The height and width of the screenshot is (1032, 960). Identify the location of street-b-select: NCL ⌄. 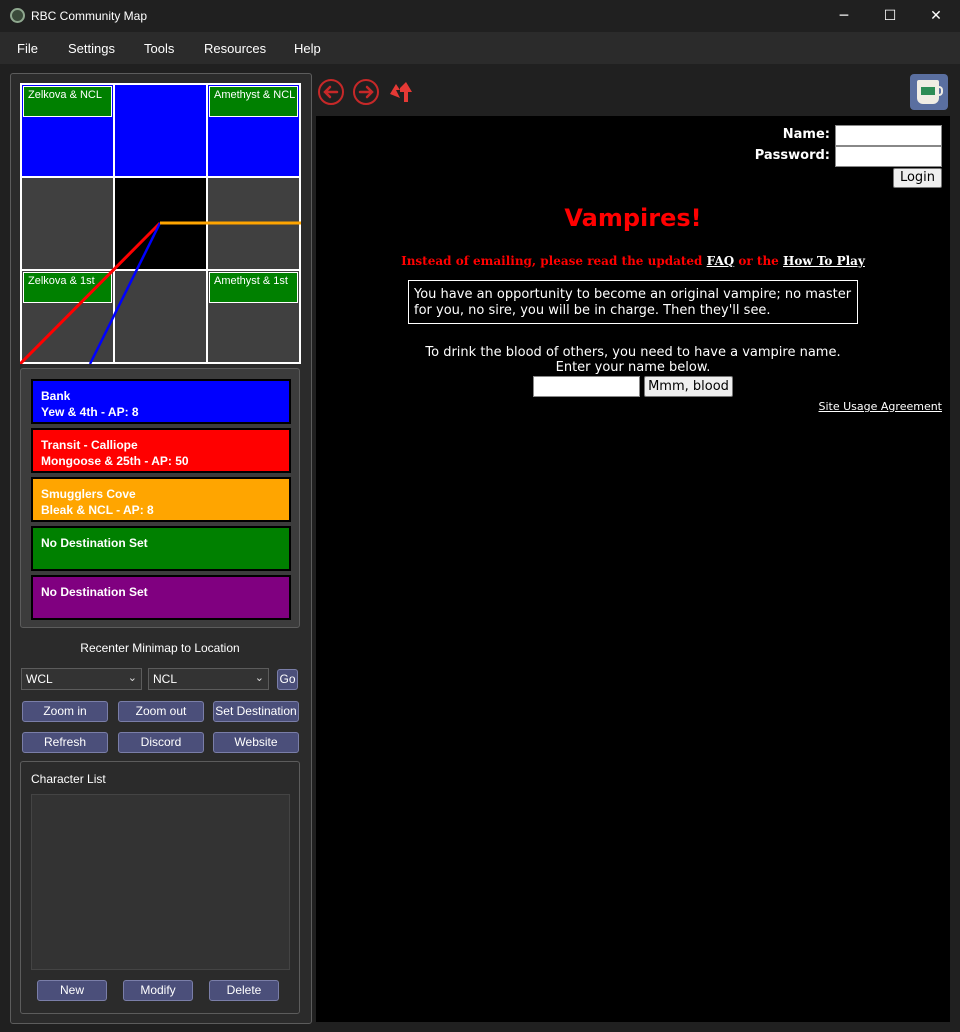
(208, 679).